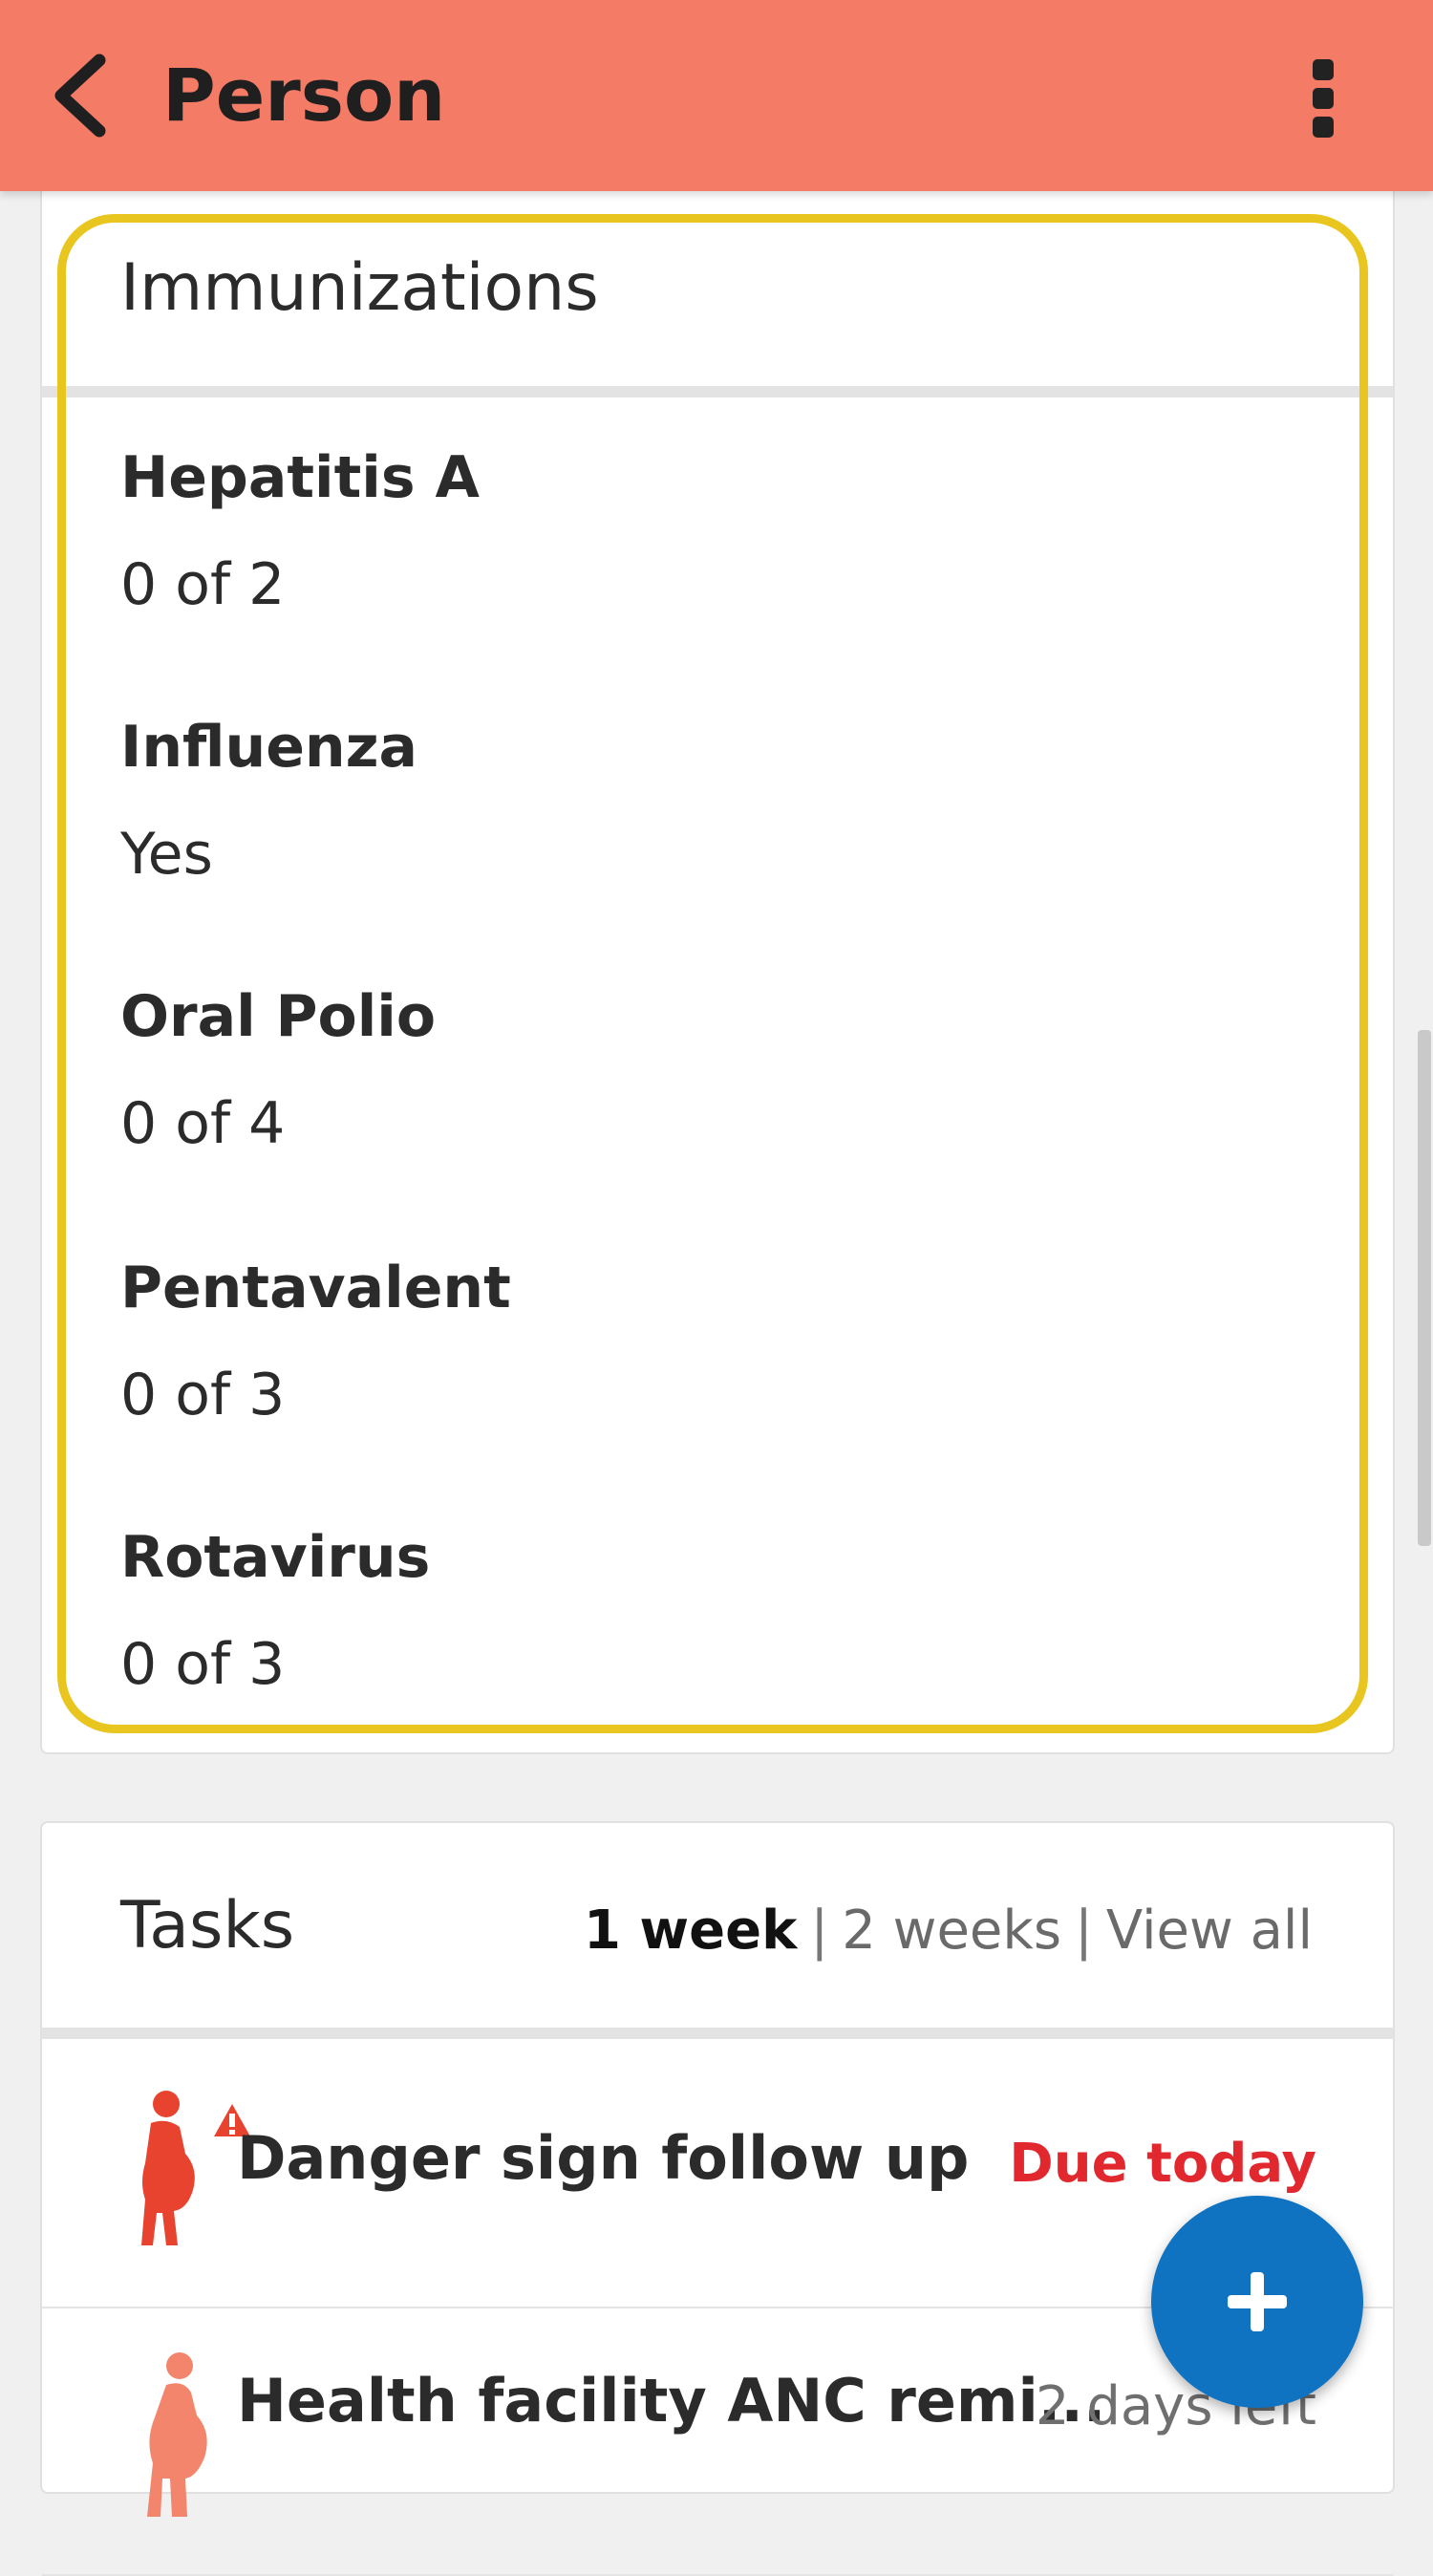 The width and height of the screenshot is (1433, 2576). Describe the element at coordinates (1210, 1931) in the screenshot. I see `filter-view-all: View all` at that location.